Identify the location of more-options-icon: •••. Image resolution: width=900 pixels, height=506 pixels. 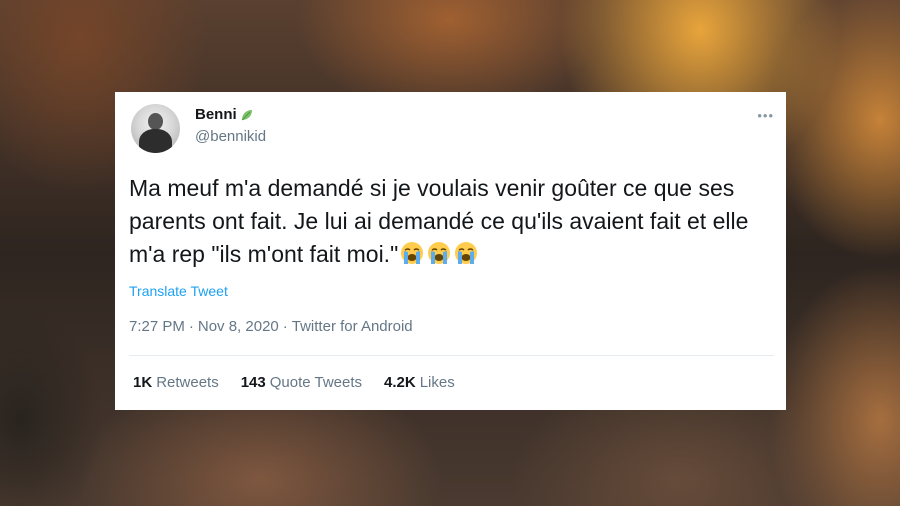
(765, 115).